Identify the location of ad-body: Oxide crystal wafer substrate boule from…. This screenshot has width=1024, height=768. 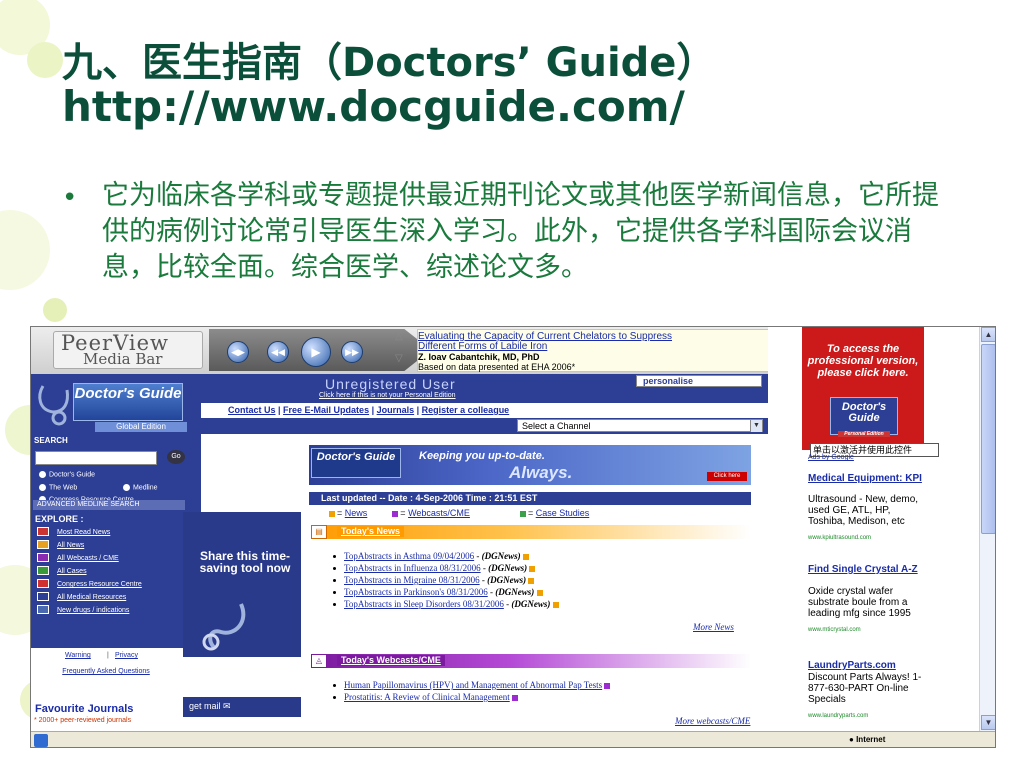
(859, 602).